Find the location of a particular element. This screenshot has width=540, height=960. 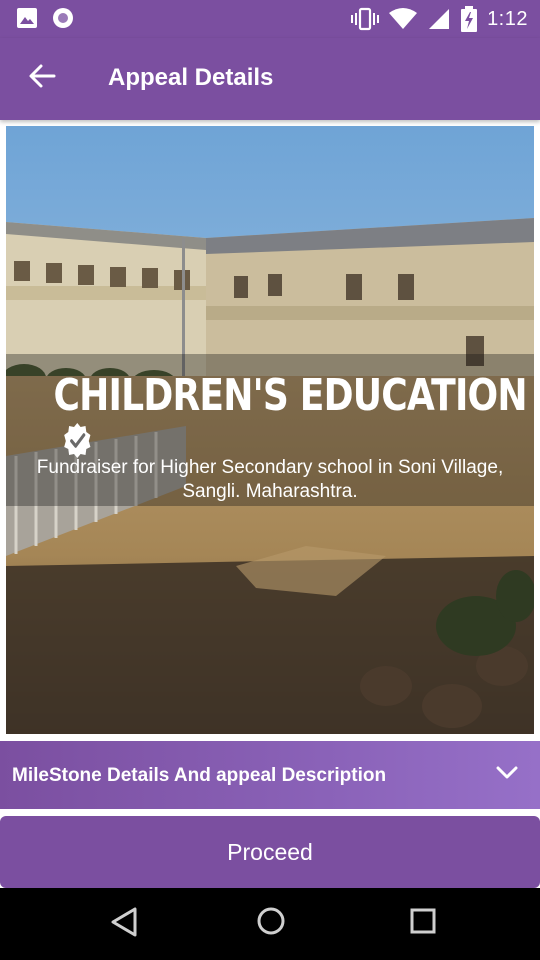

battery-charging-icon is located at coordinates (469, 19).